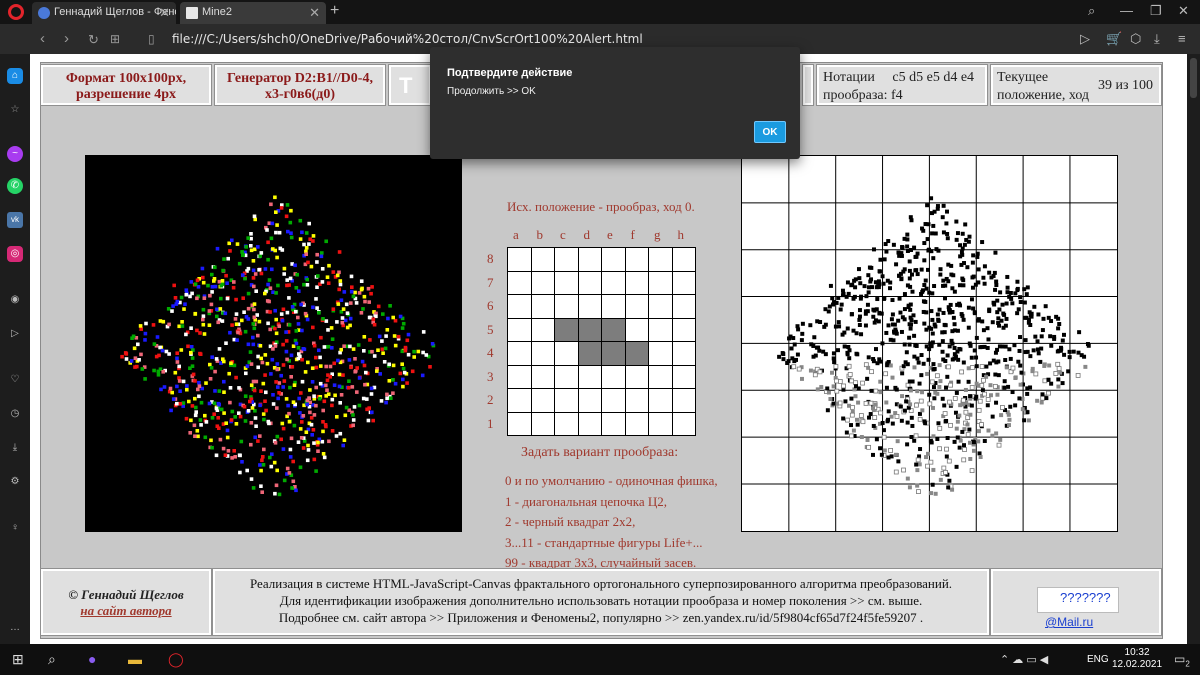 Image resolution: width=1200 pixels, height=675 pixels. I want to click on author-link: на сайт автора, so click(126, 611).